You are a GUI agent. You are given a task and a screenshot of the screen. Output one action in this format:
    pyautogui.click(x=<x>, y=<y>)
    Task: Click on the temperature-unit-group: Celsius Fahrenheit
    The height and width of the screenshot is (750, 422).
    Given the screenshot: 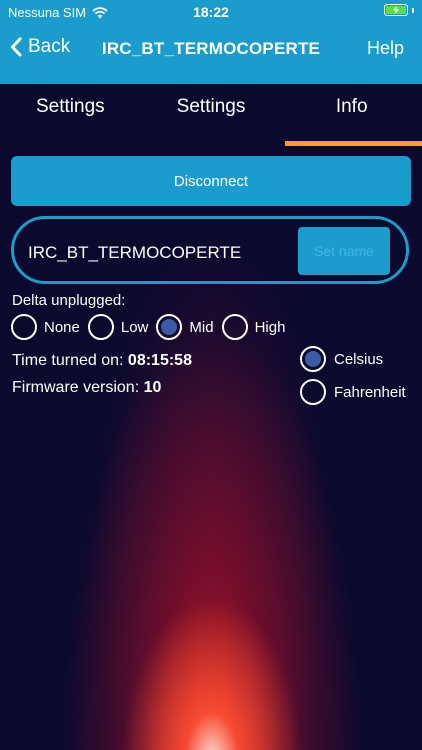 What is the action you would take?
    pyautogui.click(x=353, y=379)
    